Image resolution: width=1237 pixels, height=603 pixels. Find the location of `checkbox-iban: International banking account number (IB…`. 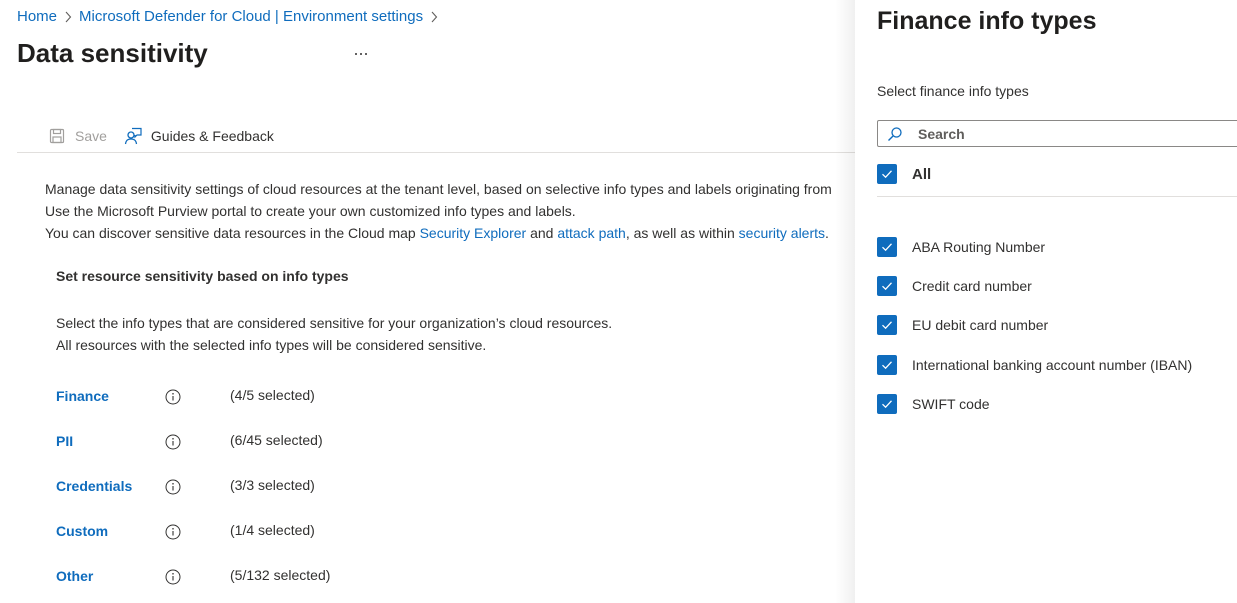

checkbox-iban: International banking account number (IB… is located at coordinates (1034, 365).